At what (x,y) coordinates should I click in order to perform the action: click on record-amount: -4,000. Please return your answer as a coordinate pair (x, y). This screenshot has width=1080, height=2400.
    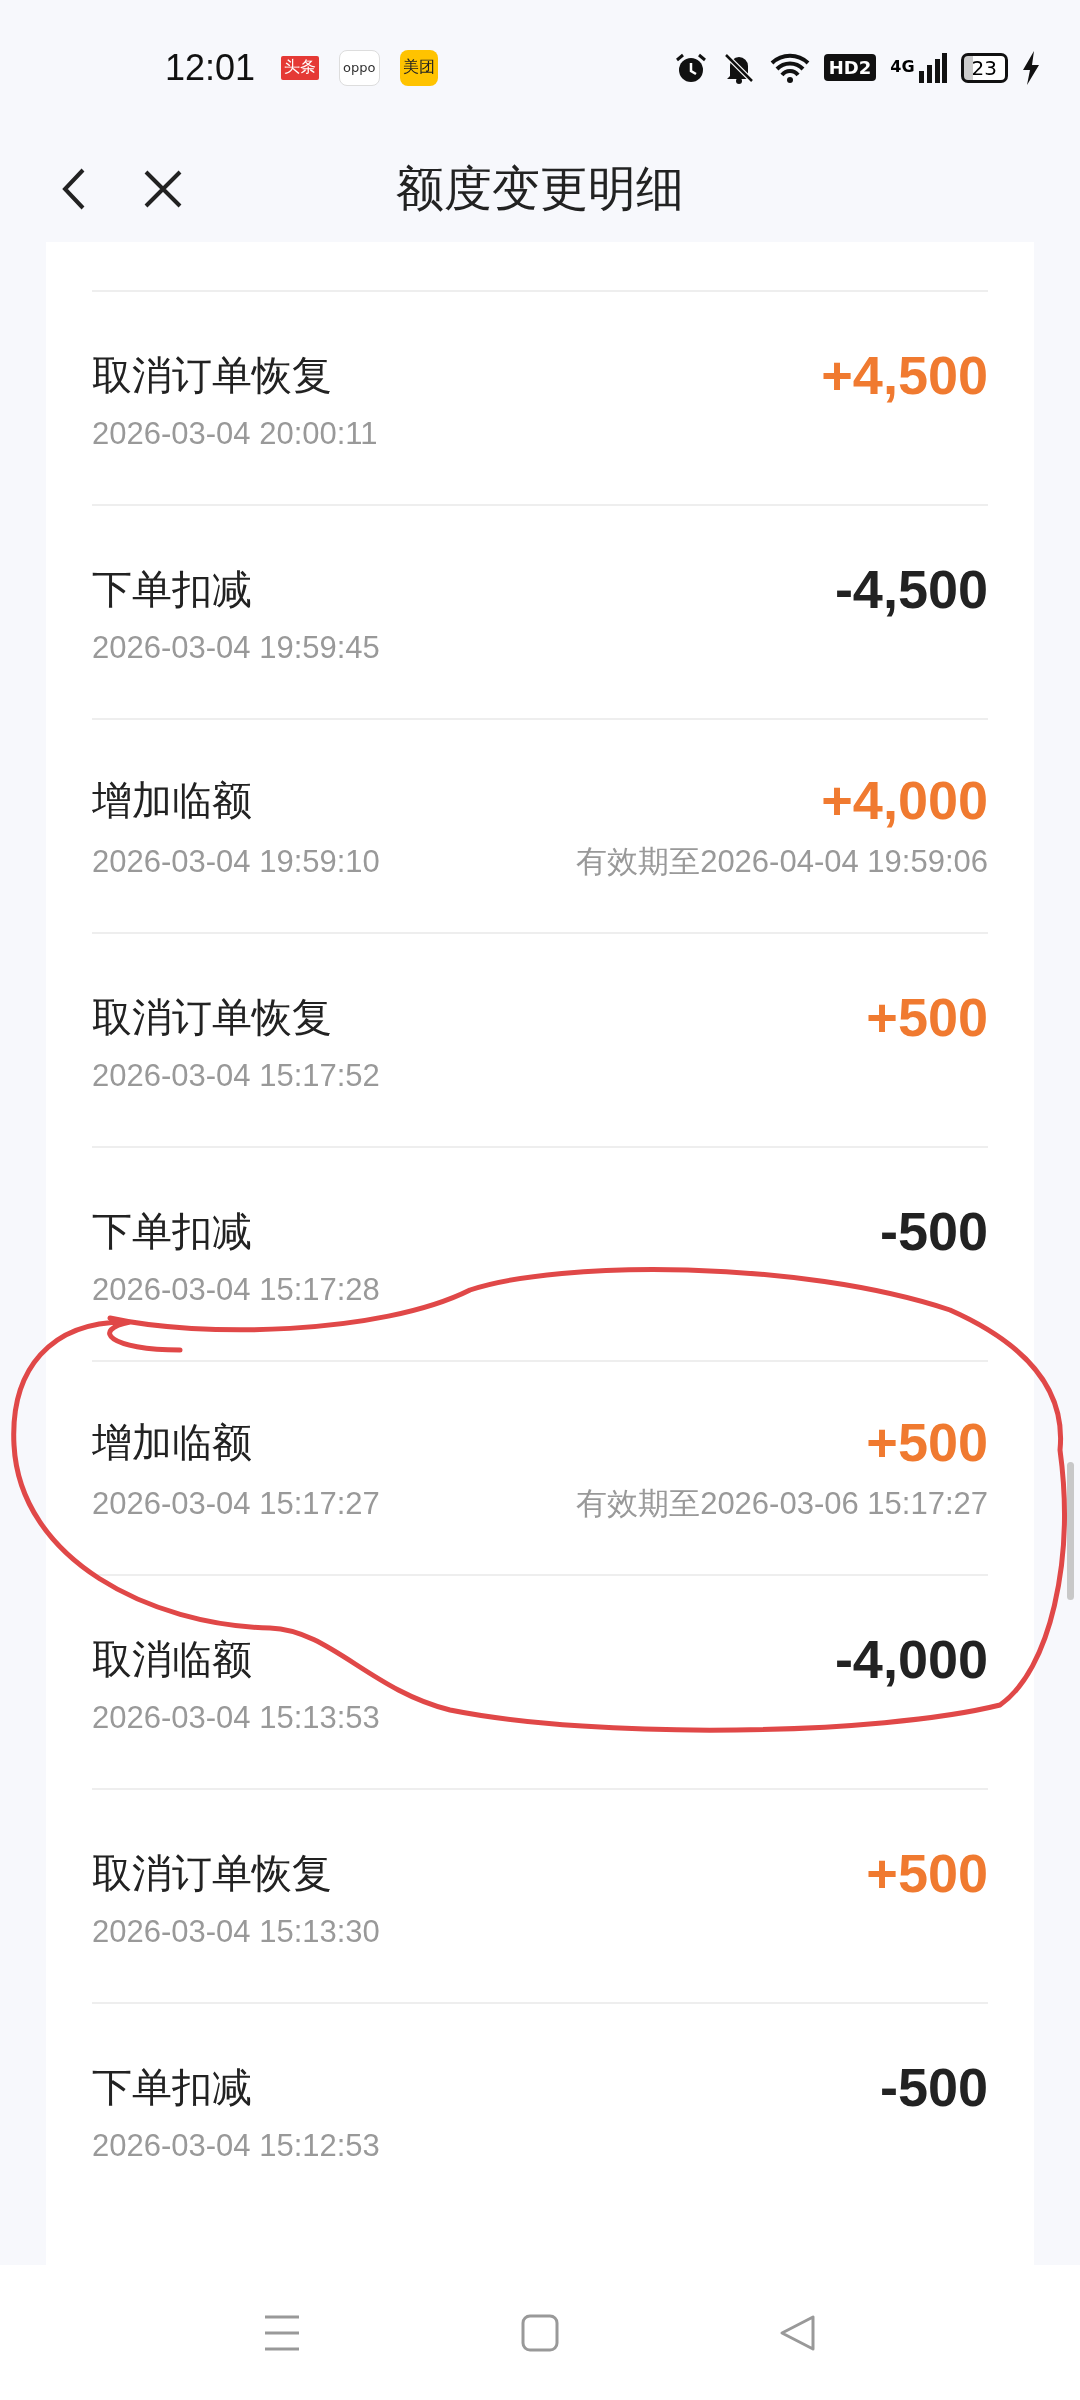
    Looking at the image, I should click on (911, 1659).